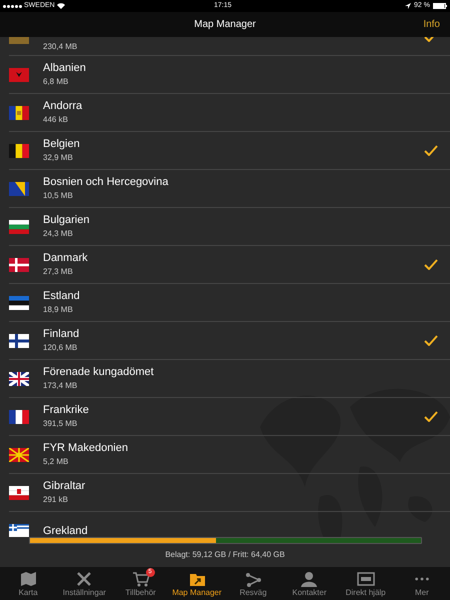  What do you see at coordinates (56, 462) in the screenshot?
I see `map-size: 5,2 MB` at bounding box center [56, 462].